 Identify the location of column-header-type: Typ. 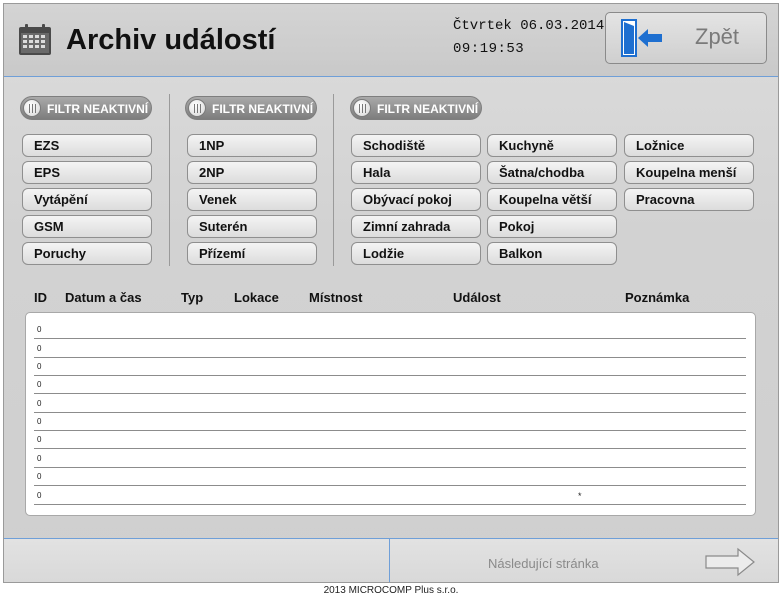
(192, 297).